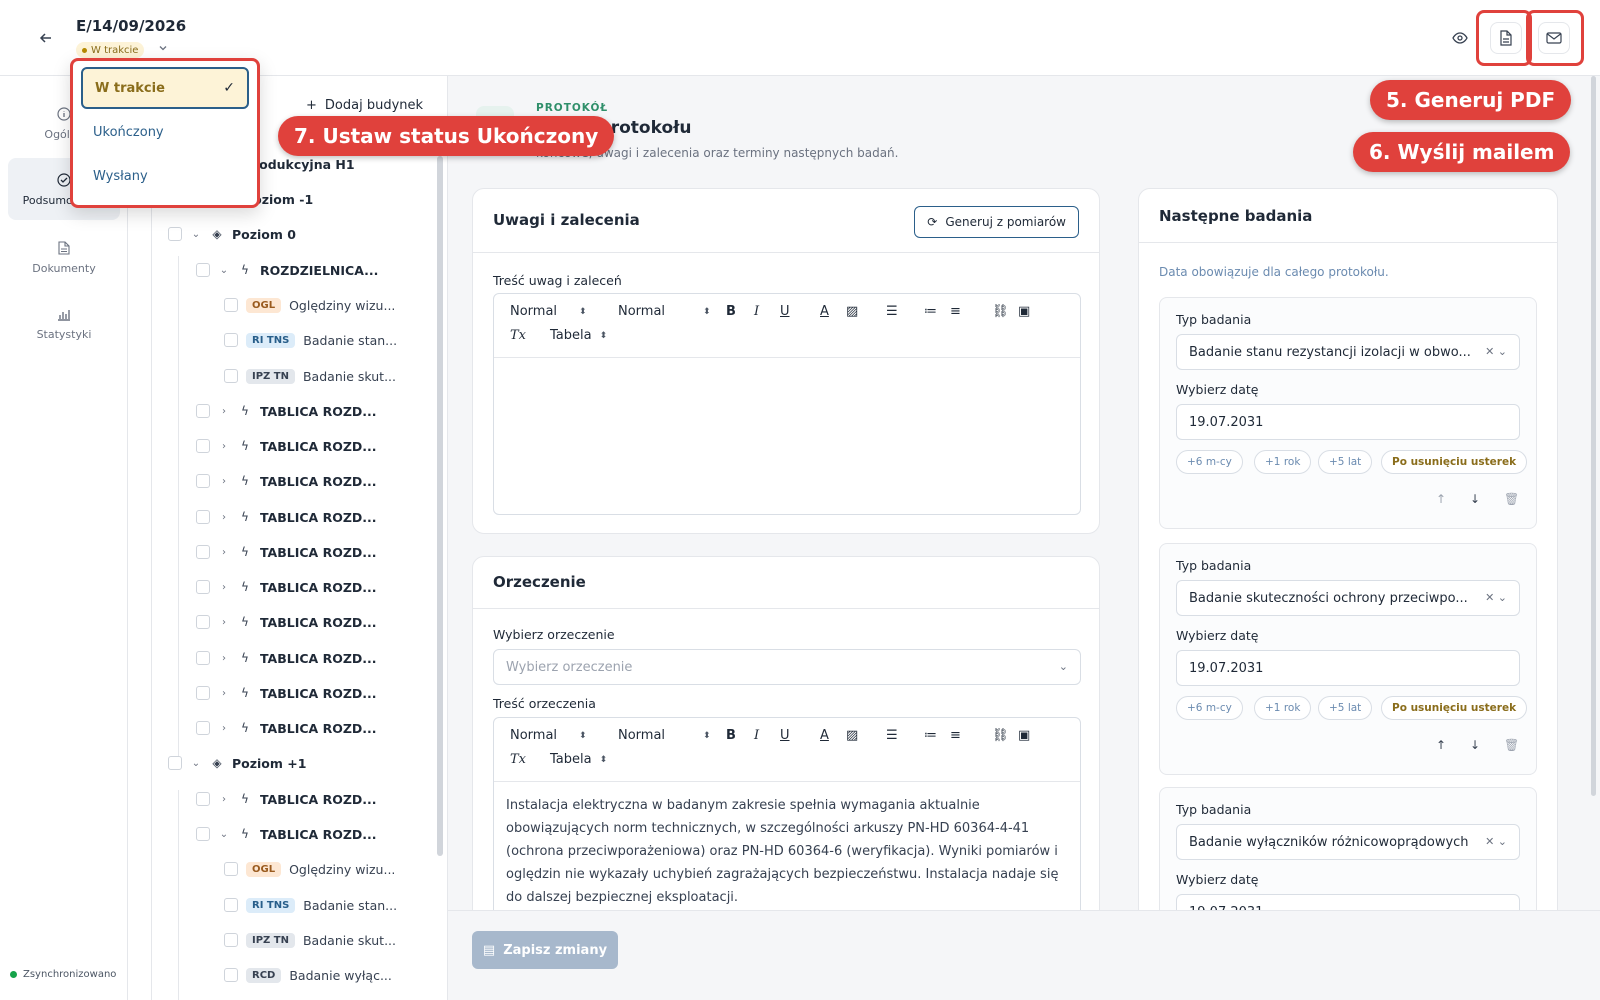 The image size is (1600, 1000). Describe the element at coordinates (110, 50) in the screenshot. I see `status-badge: W trakcie` at that location.